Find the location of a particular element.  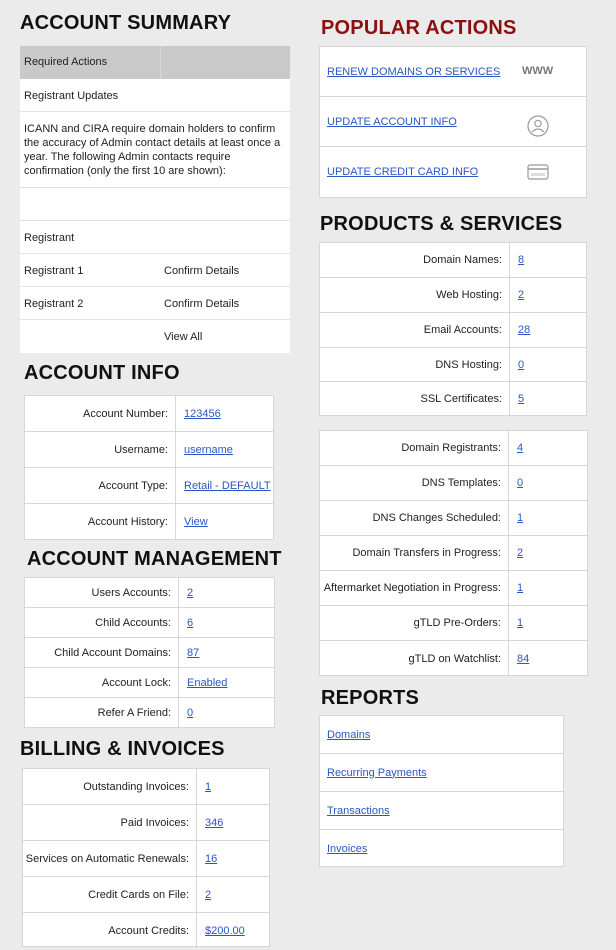

product-row: Domain Names: 8 is located at coordinates (453, 260).